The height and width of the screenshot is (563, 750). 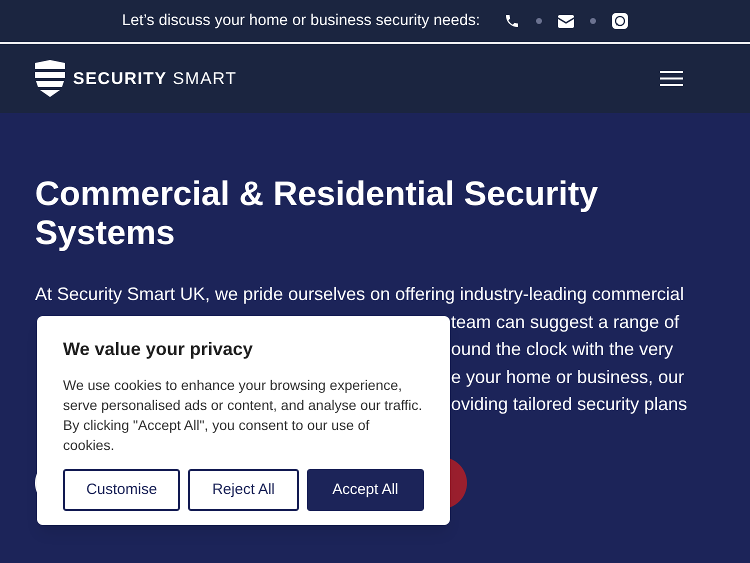 I want to click on cookie-button: Customise, so click(x=121, y=490).